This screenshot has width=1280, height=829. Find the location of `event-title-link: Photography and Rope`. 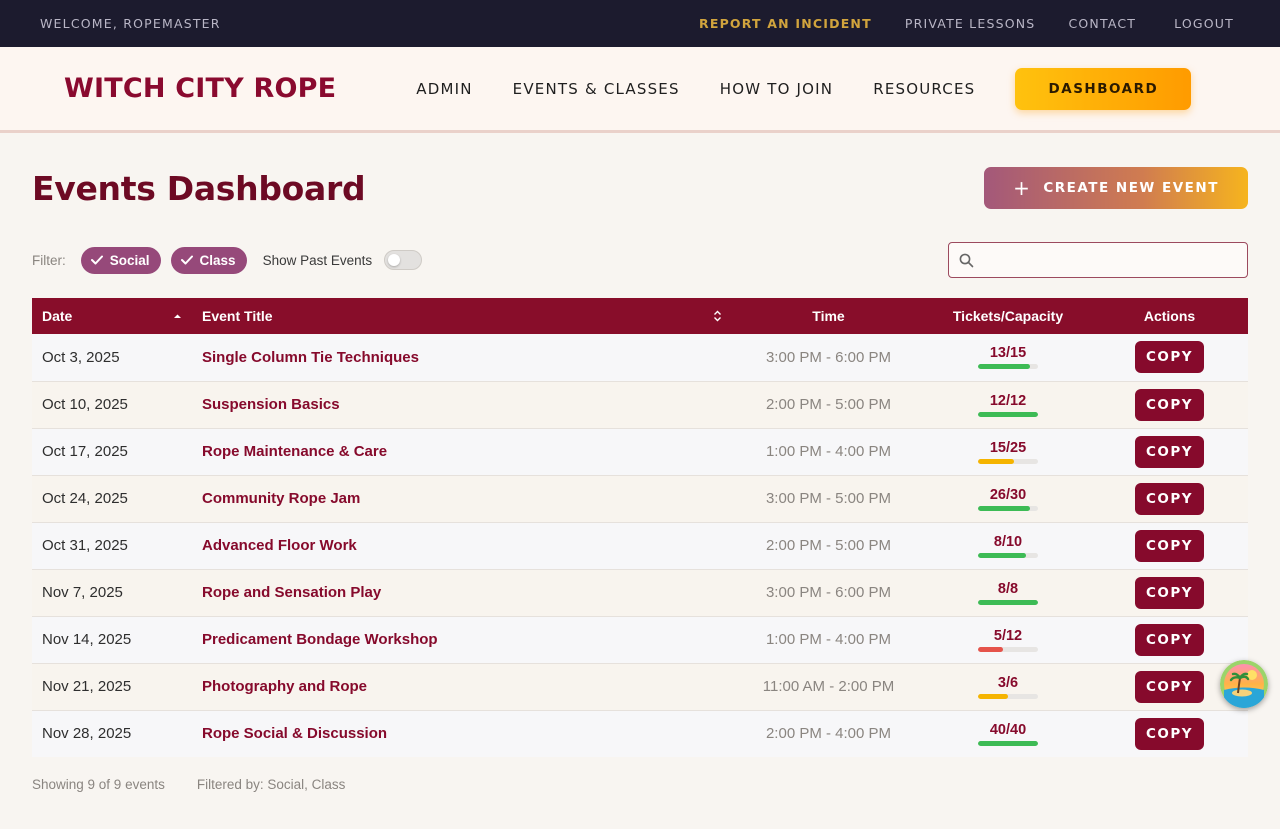

event-title-link: Photography and Rope is located at coordinates (462, 687).